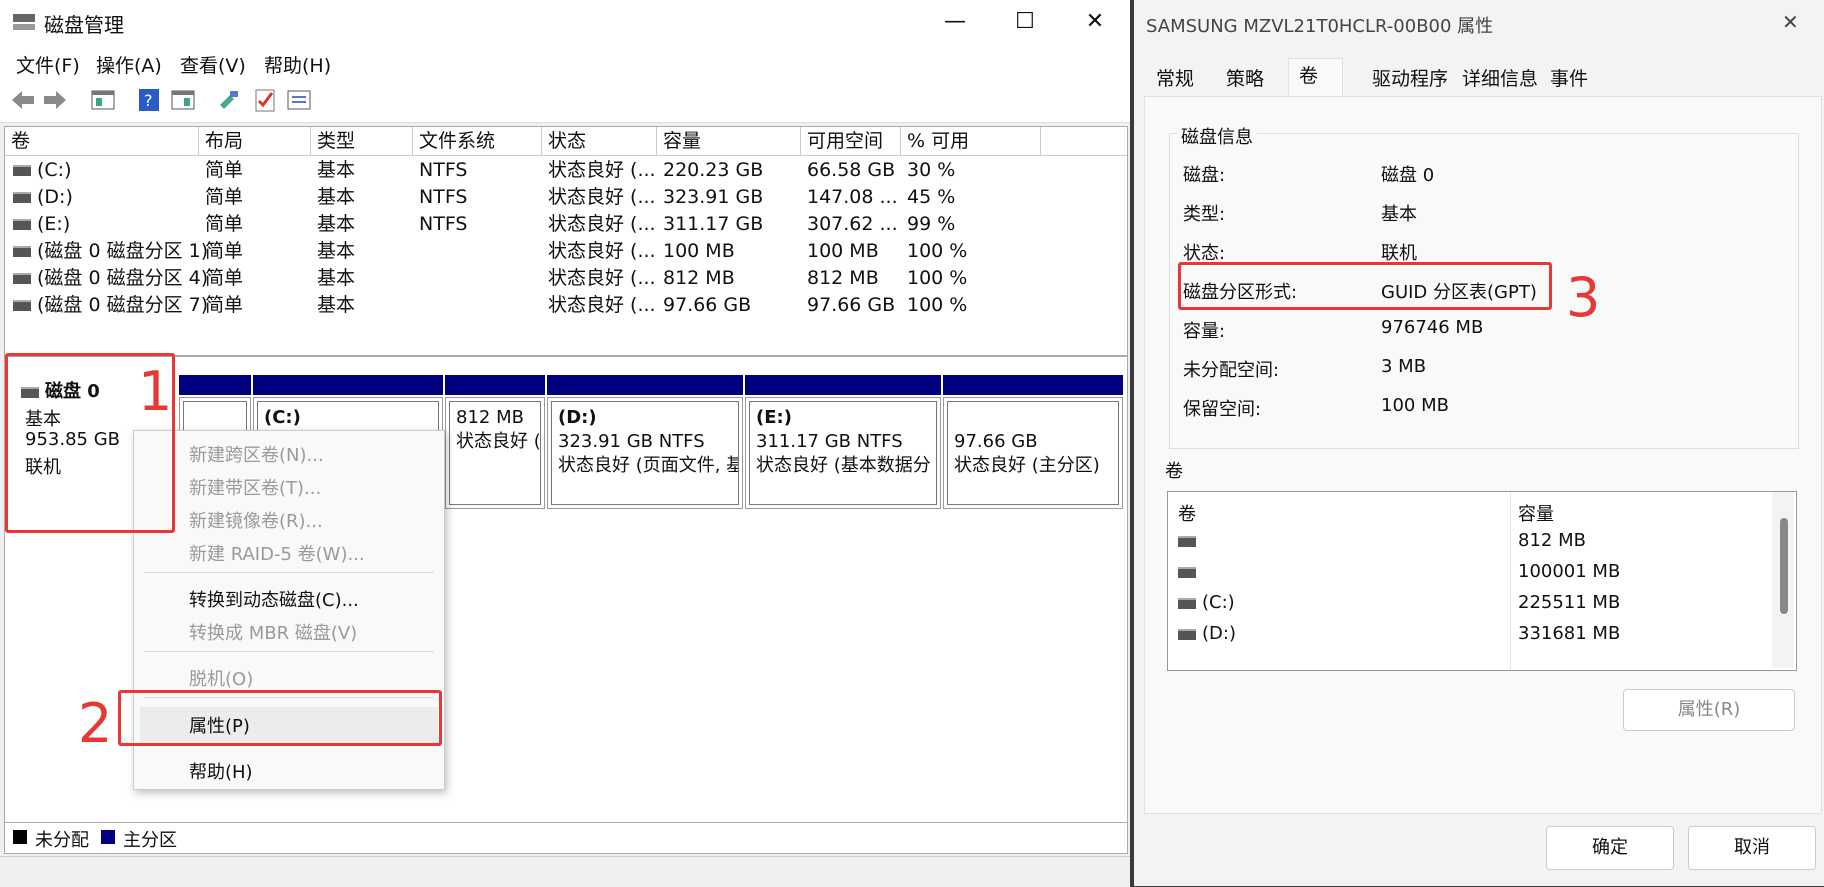  Describe the element at coordinates (1709, 710) in the screenshot. I see `volume-properties-button: 属性(R)` at that location.